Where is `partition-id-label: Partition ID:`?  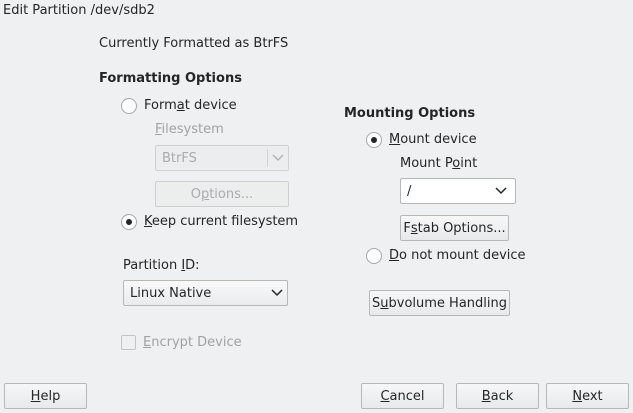
partition-id-label: Partition ID: is located at coordinates (161, 265).